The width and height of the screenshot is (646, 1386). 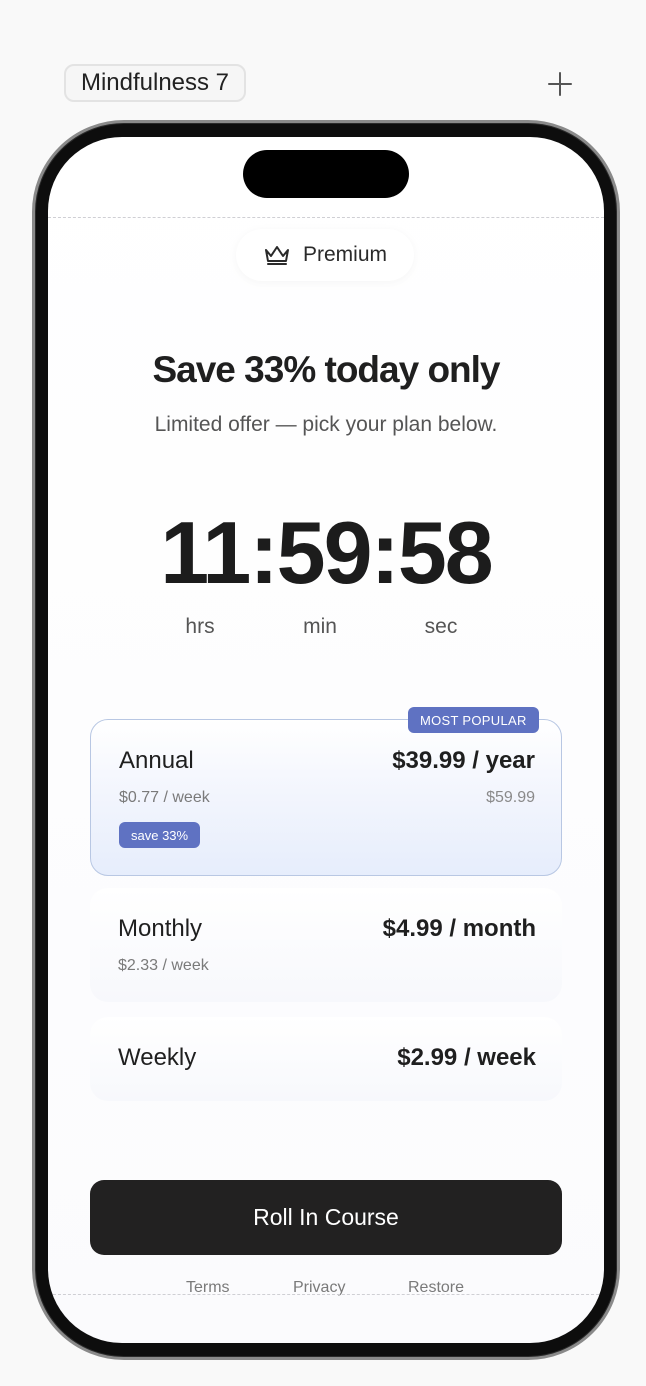 I want to click on plan-weekly-price: $2.33 / week, so click(x=163, y=965).